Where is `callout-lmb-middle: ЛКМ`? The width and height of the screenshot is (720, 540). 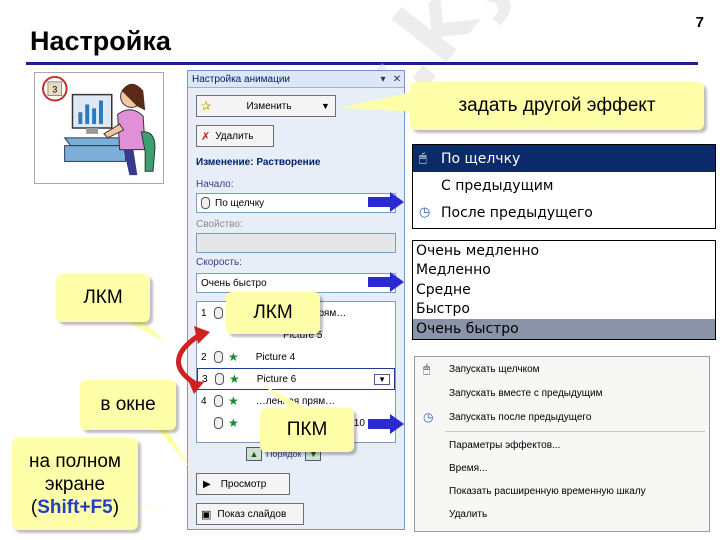 callout-lmb-middle: ЛКМ is located at coordinates (273, 313).